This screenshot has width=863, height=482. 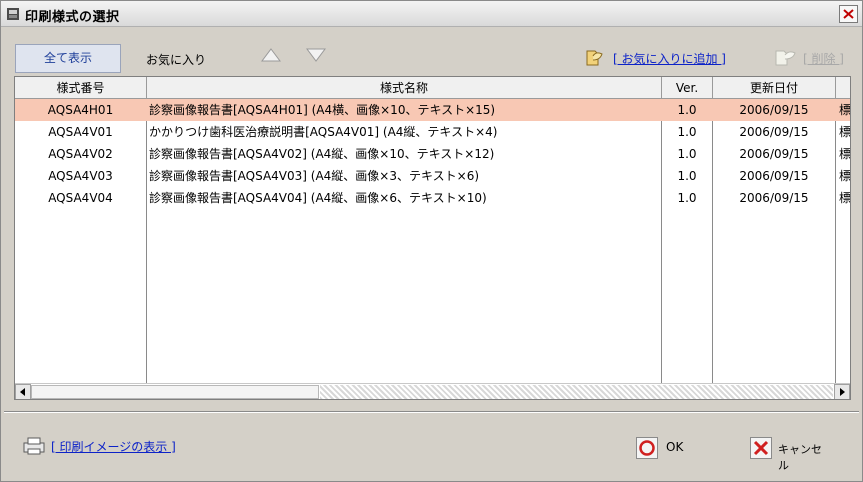 I want to click on scroll-left-icon, so click(x=22, y=392).